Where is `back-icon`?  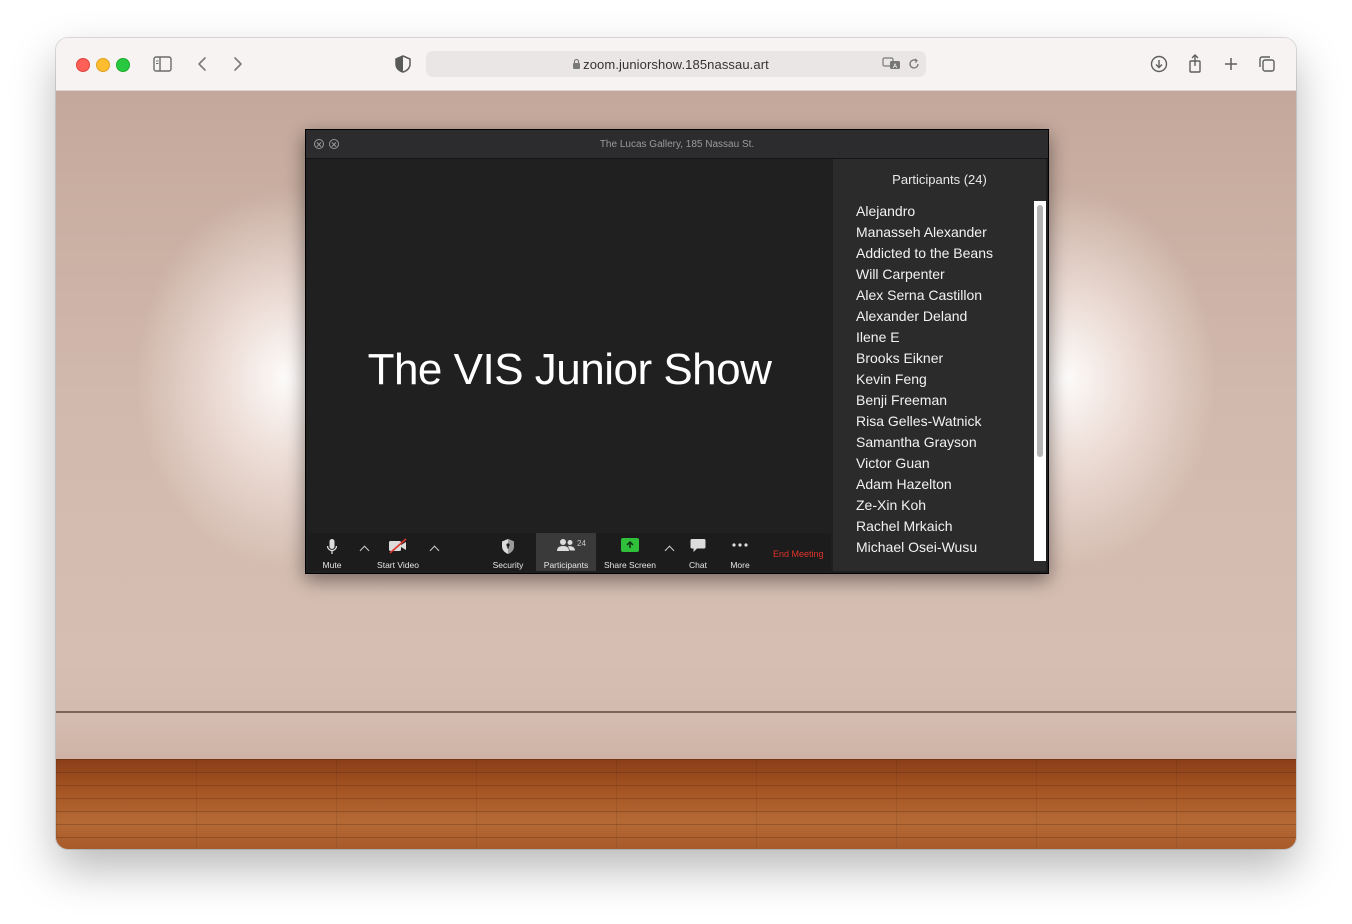
back-icon is located at coordinates (203, 64).